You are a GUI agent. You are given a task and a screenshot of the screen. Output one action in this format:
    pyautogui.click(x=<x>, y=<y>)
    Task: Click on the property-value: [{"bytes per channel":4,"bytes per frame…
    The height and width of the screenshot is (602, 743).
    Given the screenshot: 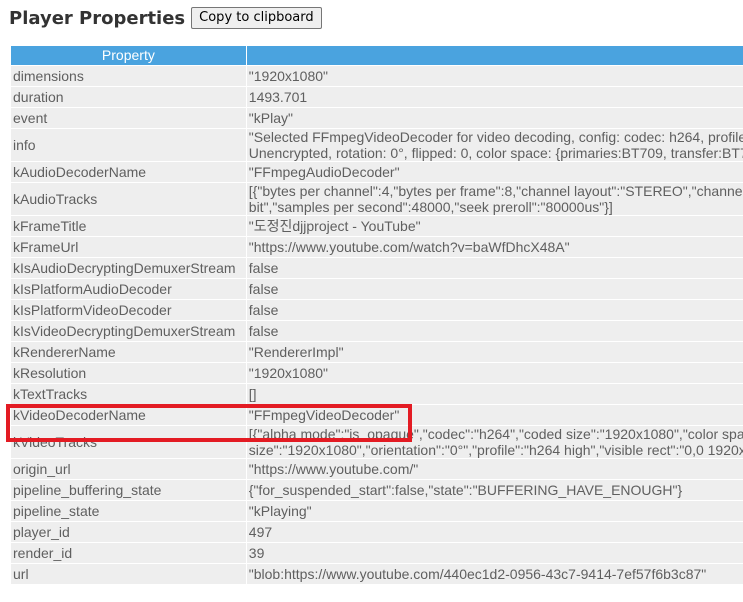 What is the action you would take?
    pyautogui.click(x=494, y=199)
    